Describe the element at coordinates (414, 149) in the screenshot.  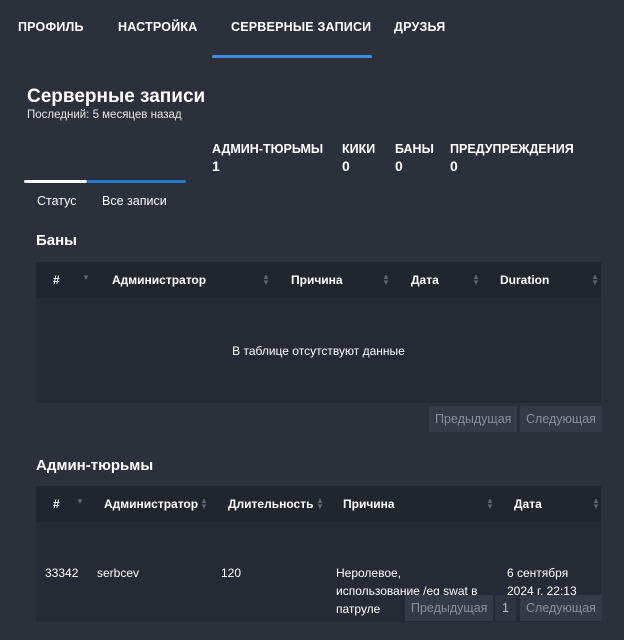
I see `stat-label: БАНЫ` at that location.